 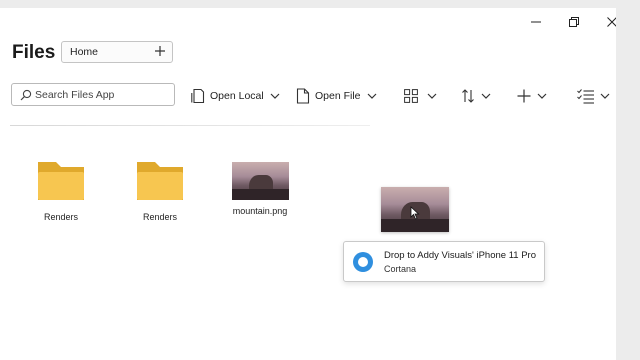 What do you see at coordinates (460, 255) in the screenshot?
I see `toast-title: Drop to Addy Visuals' iPhone 11 Pro` at bounding box center [460, 255].